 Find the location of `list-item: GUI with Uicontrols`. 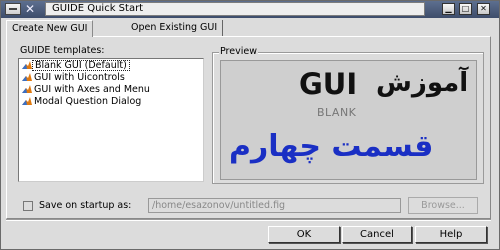

list-item: GUI with Uicontrols is located at coordinates (111, 77).